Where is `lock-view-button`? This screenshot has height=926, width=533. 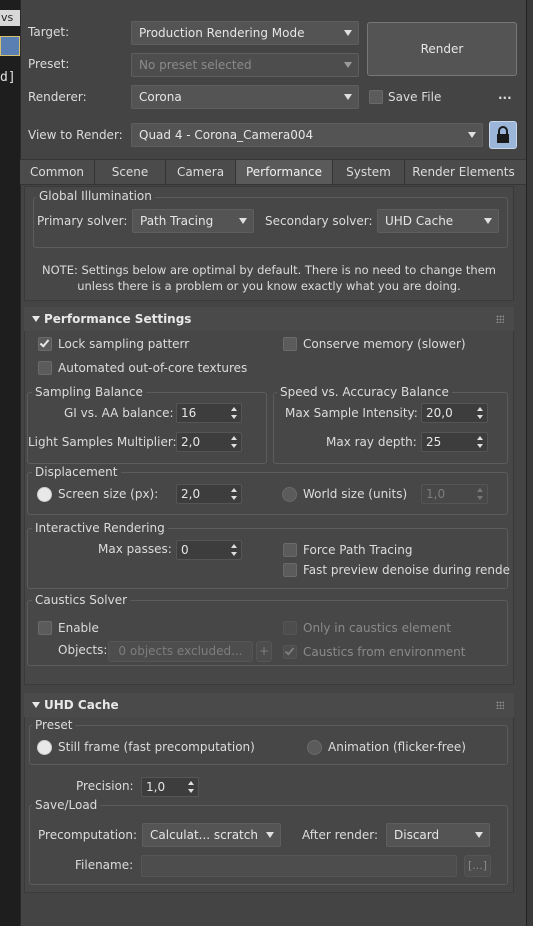
lock-view-button is located at coordinates (503, 135).